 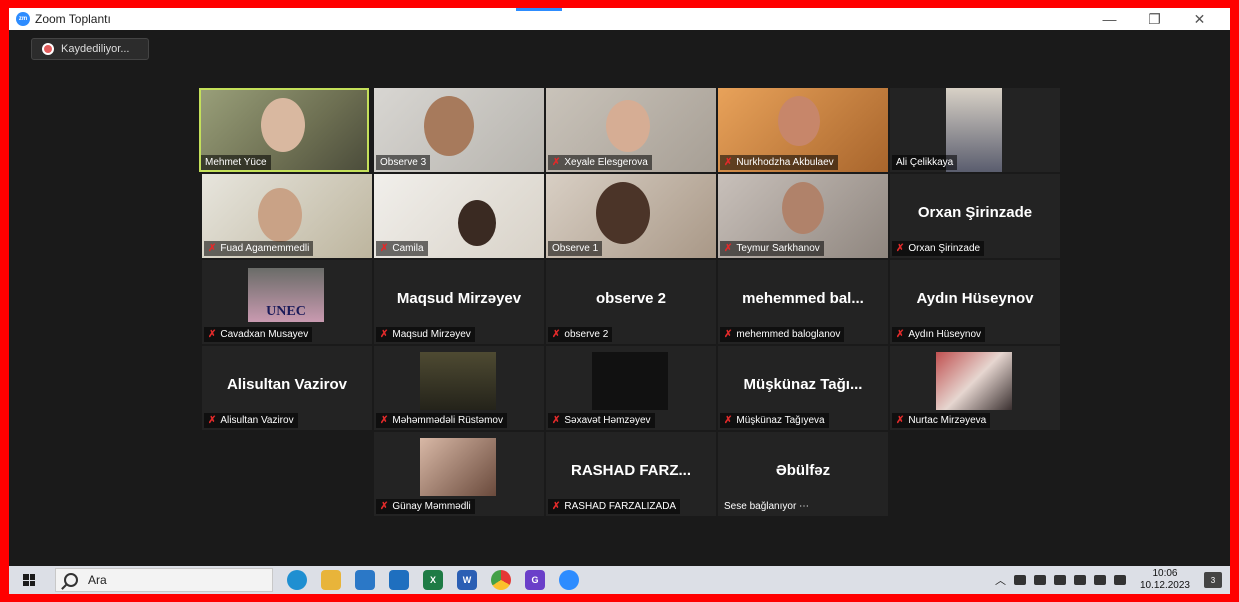 What do you see at coordinates (1165, 573) in the screenshot?
I see `clock-time: 10:06` at bounding box center [1165, 573].